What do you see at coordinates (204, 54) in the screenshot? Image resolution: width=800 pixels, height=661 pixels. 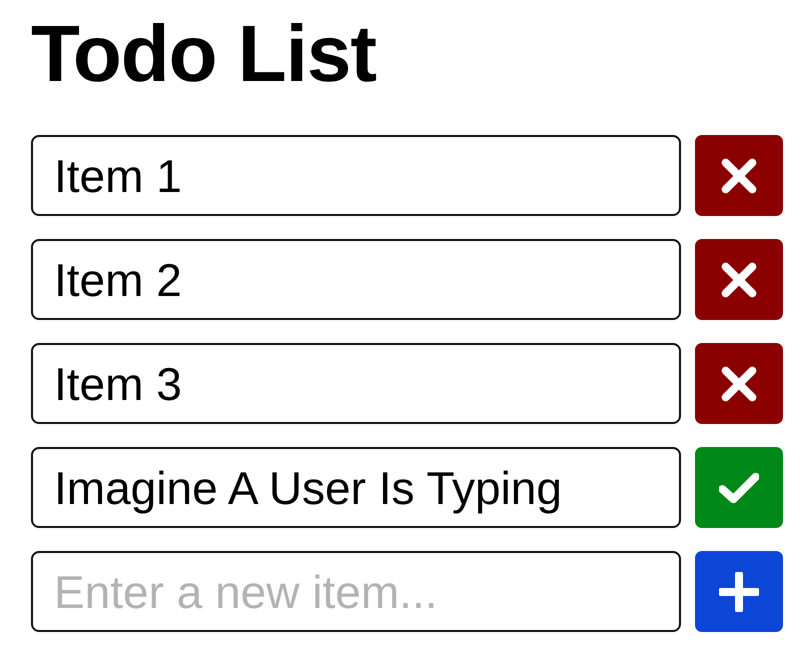 I see `page-title: Todo List` at bounding box center [204, 54].